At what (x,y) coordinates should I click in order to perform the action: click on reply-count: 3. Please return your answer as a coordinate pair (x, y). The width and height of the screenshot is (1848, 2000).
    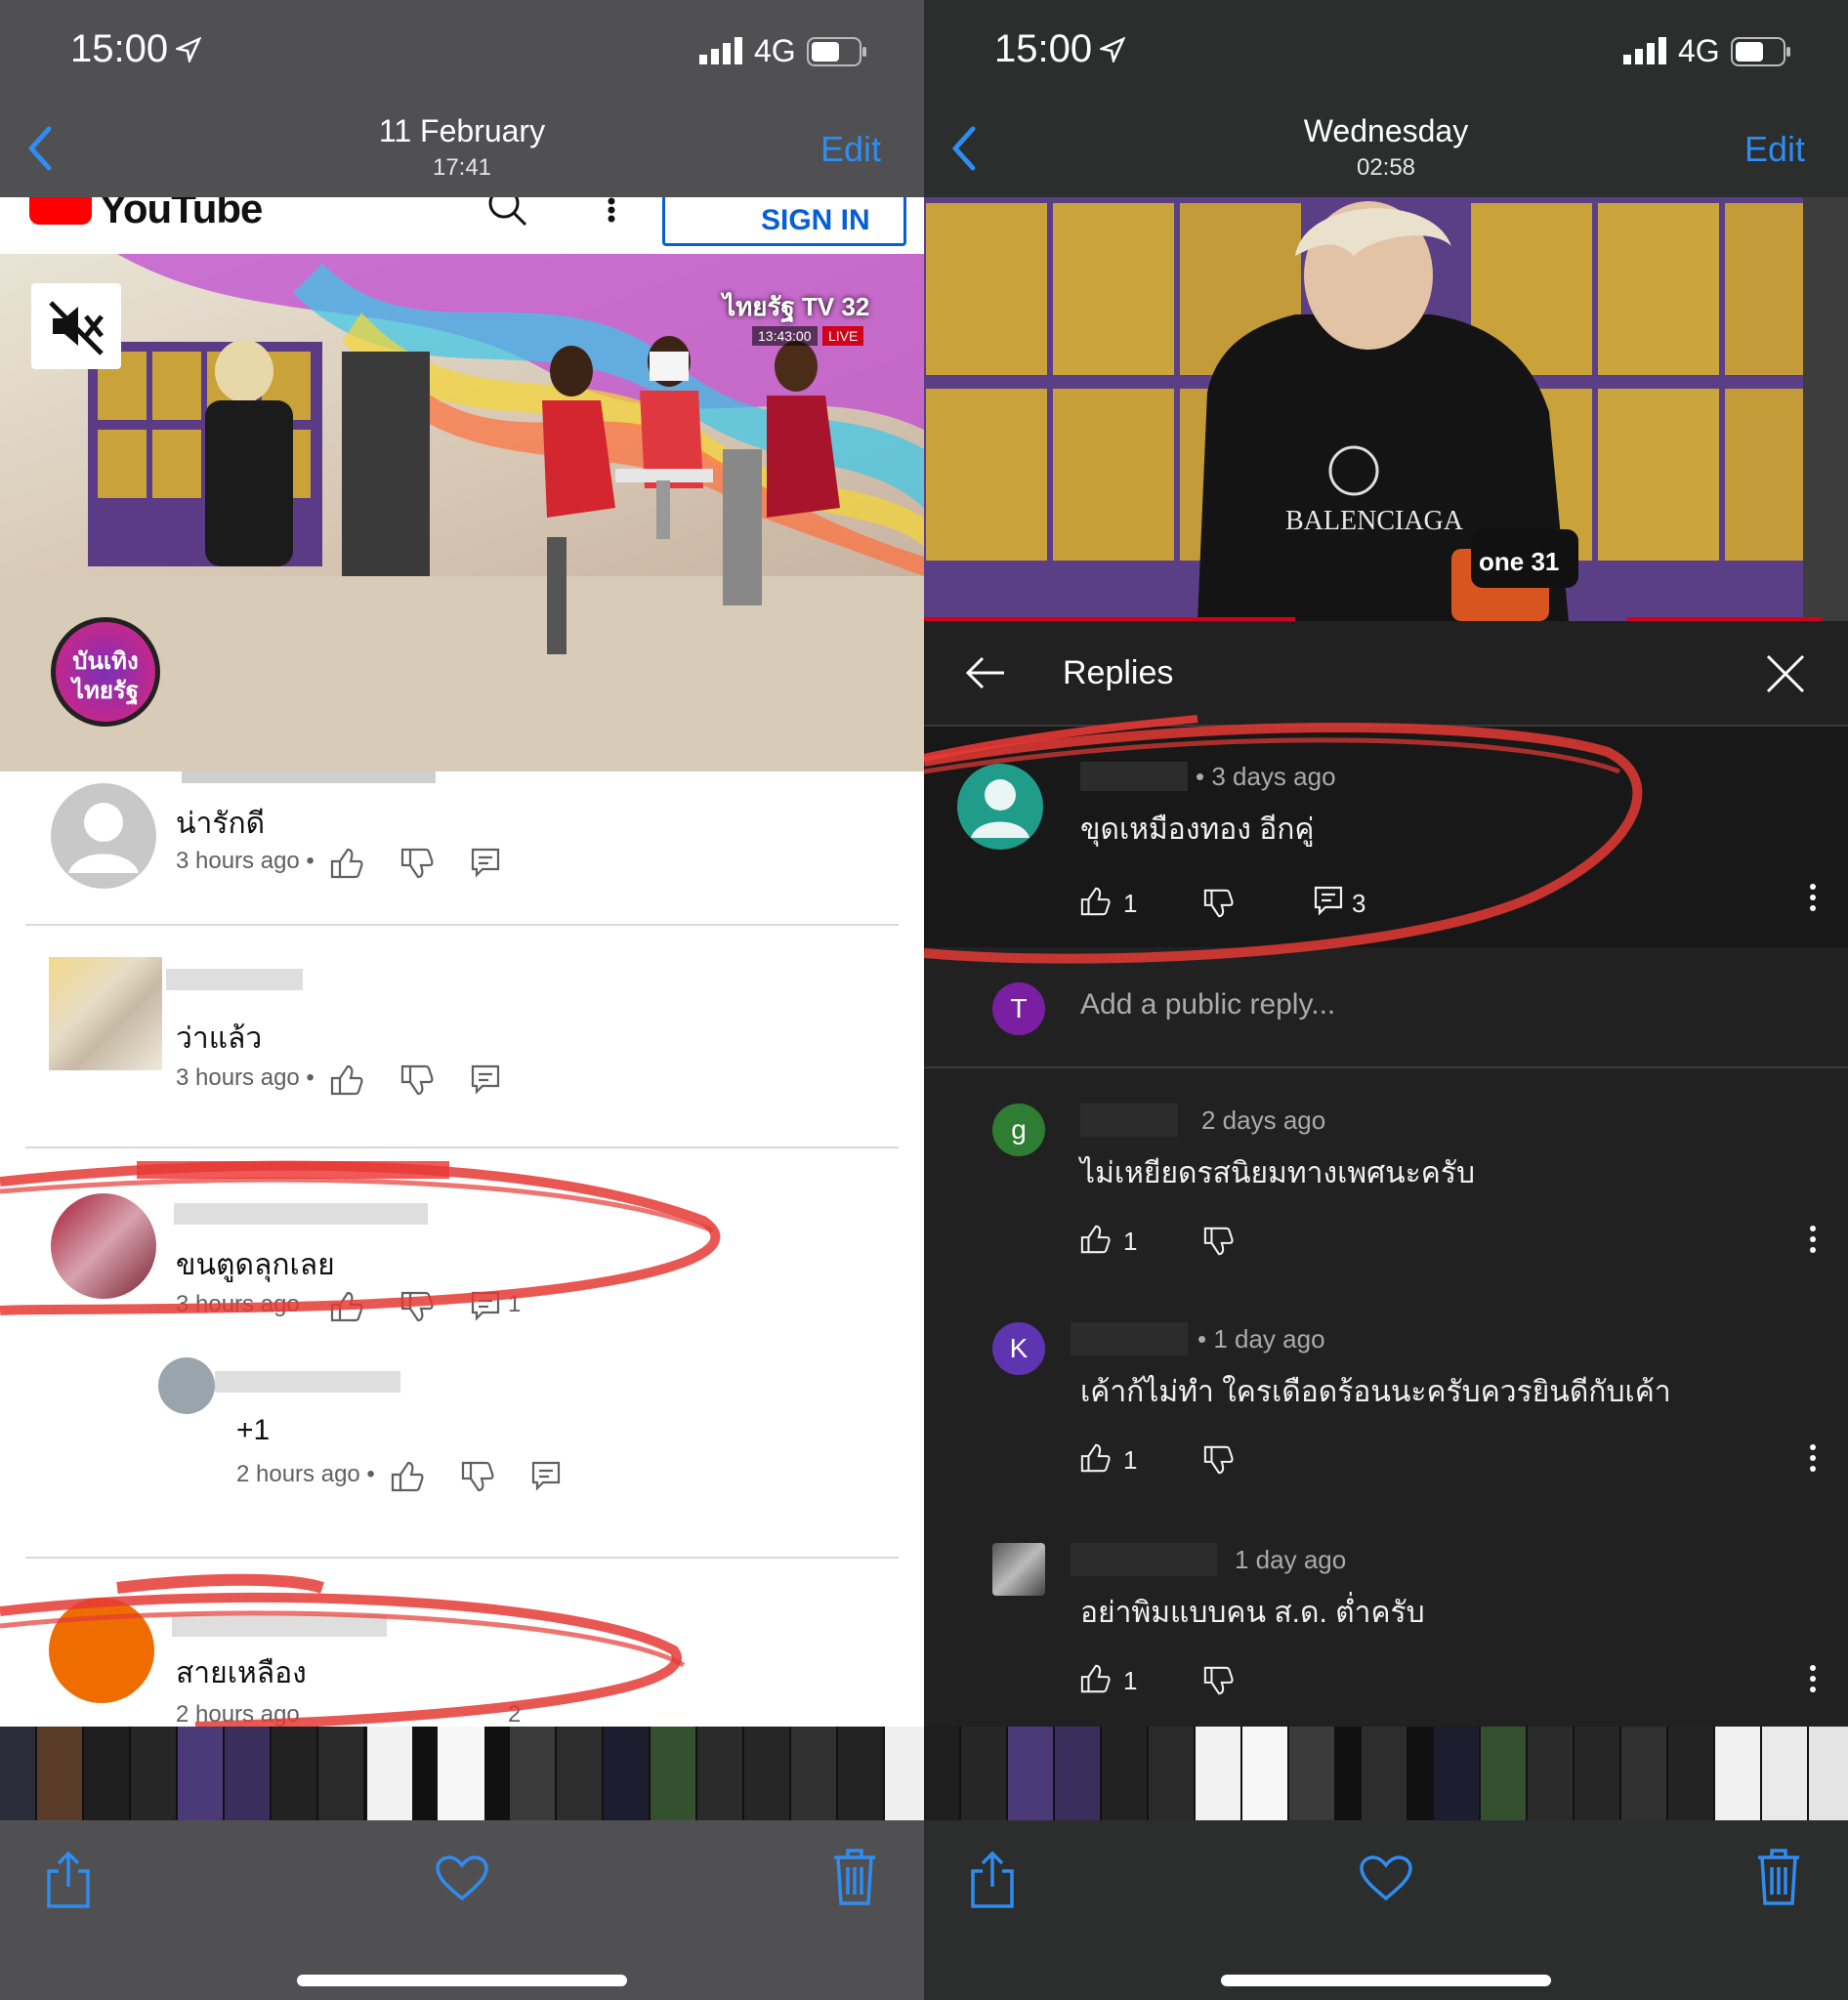
    Looking at the image, I should click on (1358, 904).